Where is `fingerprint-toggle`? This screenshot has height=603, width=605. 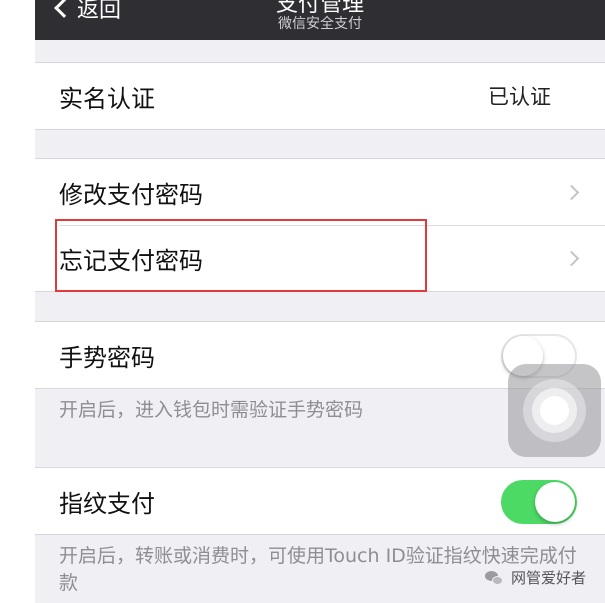
fingerprint-toggle is located at coordinates (539, 502).